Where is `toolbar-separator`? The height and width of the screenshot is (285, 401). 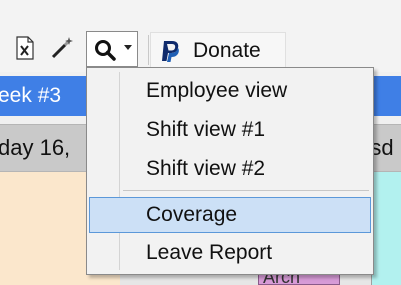
toolbar-separator is located at coordinates (148, 50).